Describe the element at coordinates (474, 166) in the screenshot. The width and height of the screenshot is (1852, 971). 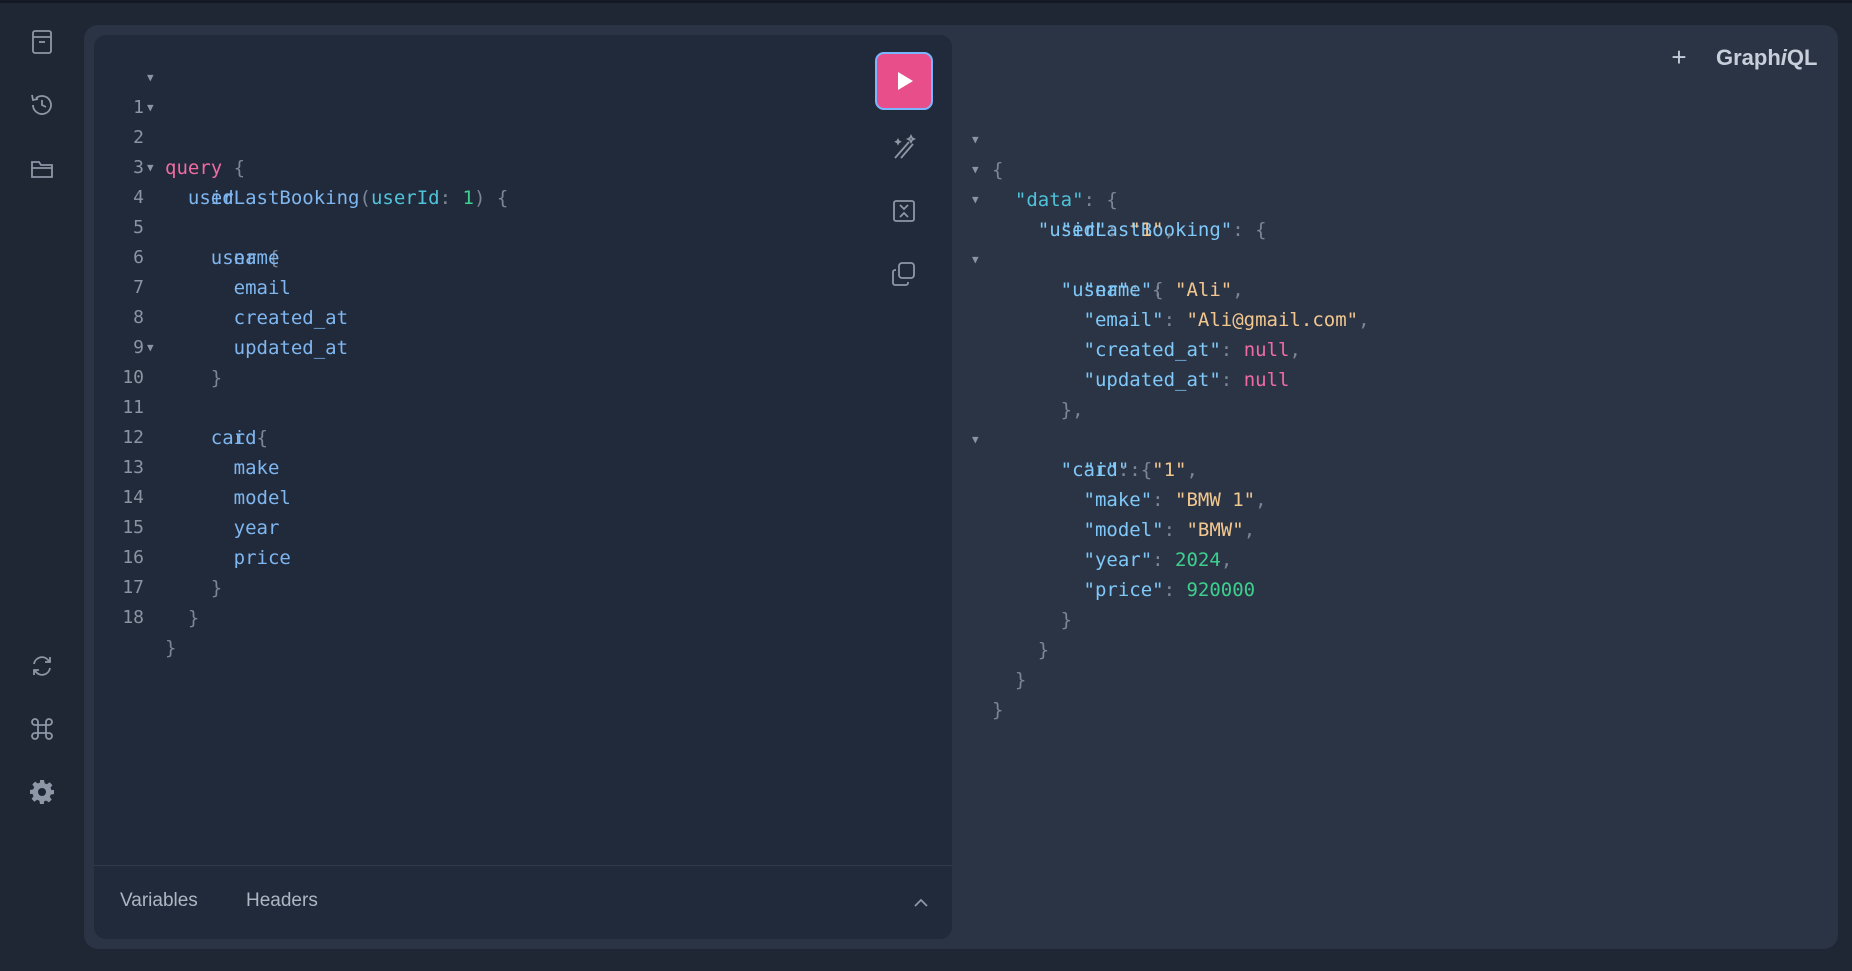
I see `code-line: 3 id` at that location.